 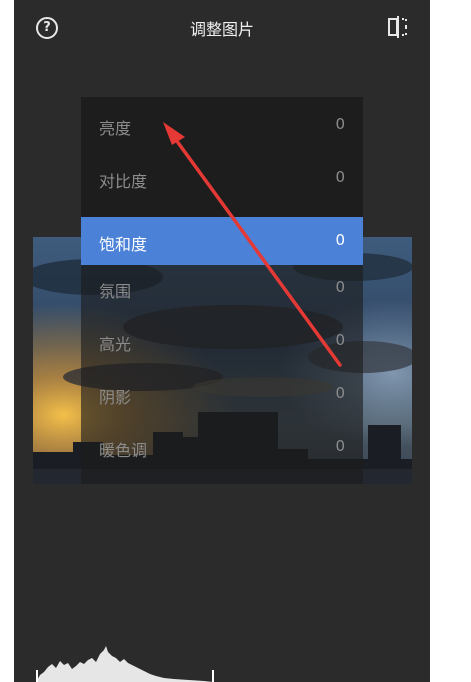 What do you see at coordinates (222, 241) in the screenshot?
I see `menu-item-saturation: 饱和度 0` at bounding box center [222, 241].